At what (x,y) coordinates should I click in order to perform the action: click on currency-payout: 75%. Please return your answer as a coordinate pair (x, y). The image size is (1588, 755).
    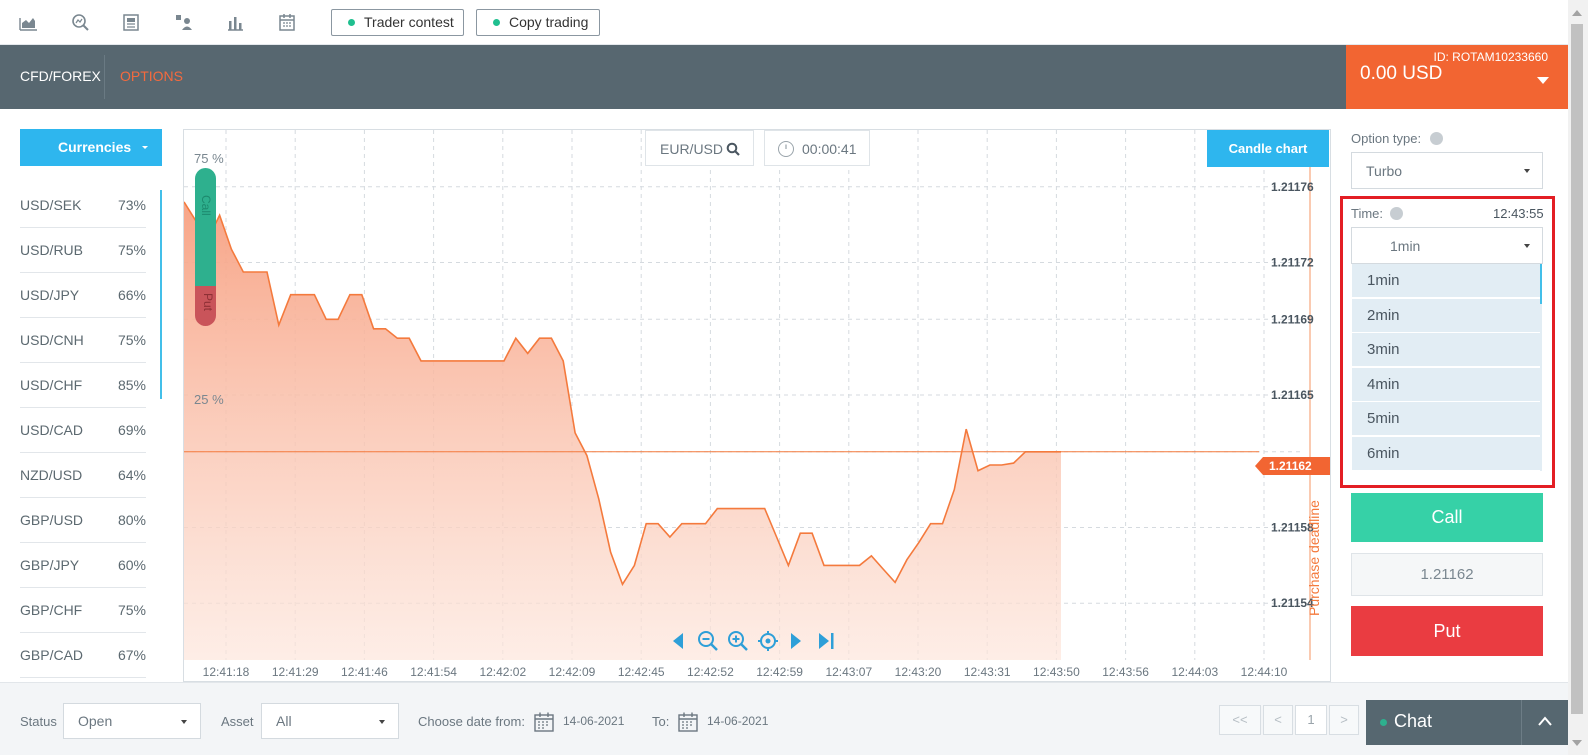
    Looking at the image, I should click on (131, 250).